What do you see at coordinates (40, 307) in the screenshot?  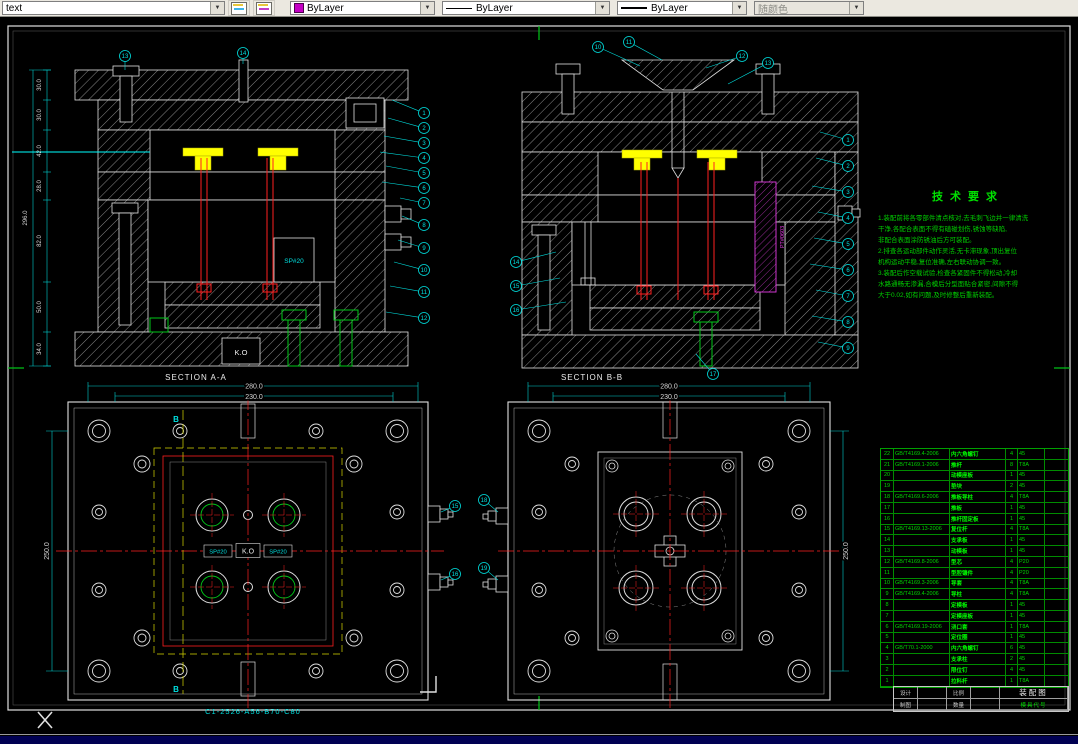 I see `plate-thickness-dim: 50.0` at bounding box center [40, 307].